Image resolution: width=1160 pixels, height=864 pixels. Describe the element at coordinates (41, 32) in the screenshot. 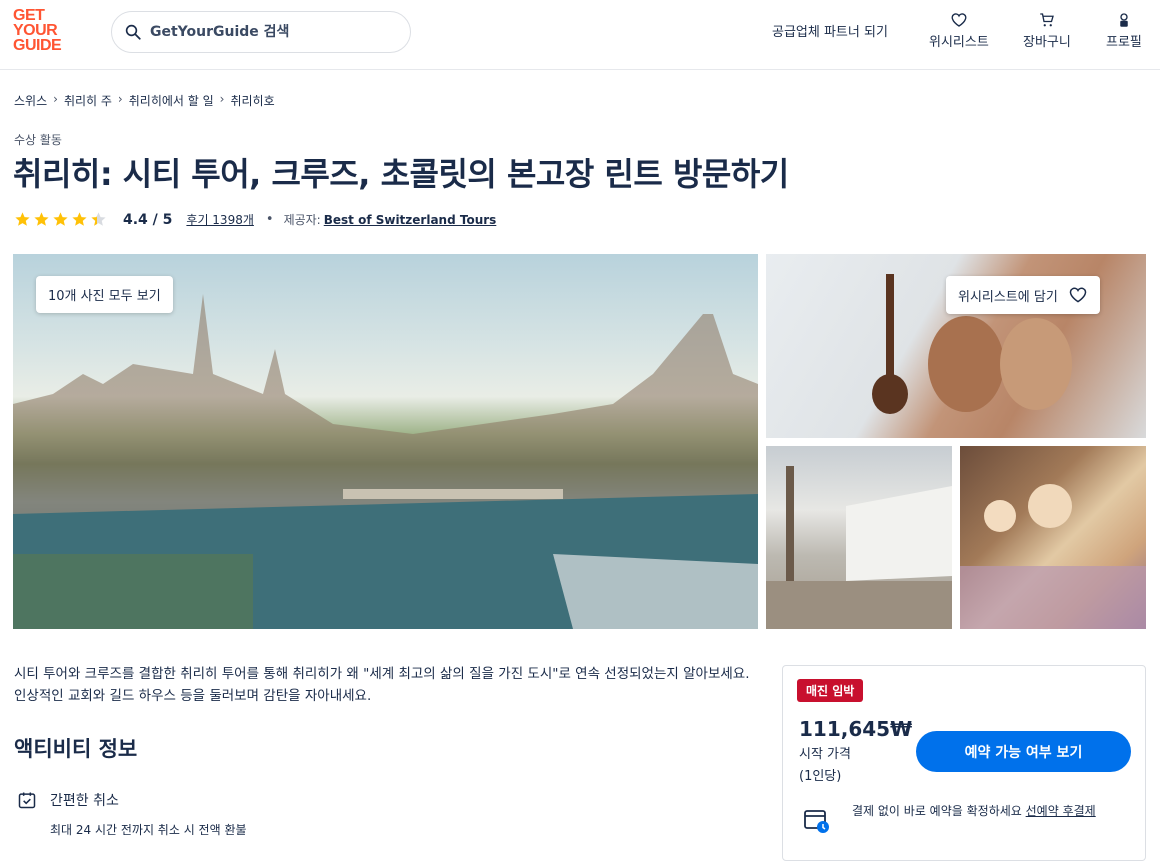

I see `getyourguide-logo: GET YOUR GUIDE` at that location.